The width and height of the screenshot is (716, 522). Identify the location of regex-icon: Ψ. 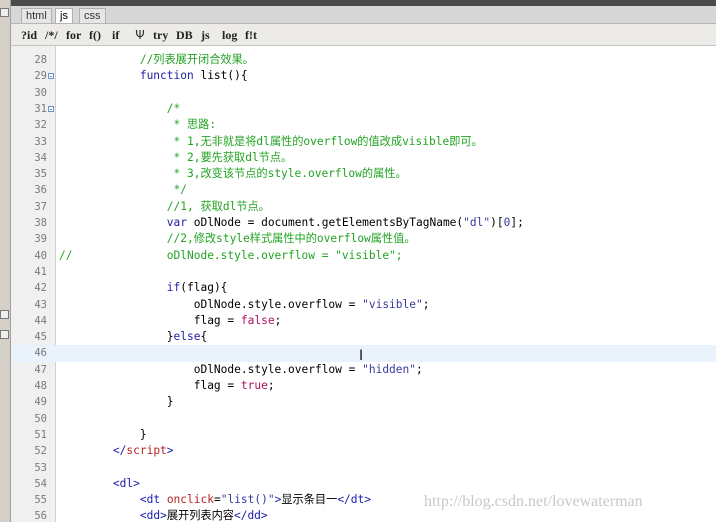
(140, 35).